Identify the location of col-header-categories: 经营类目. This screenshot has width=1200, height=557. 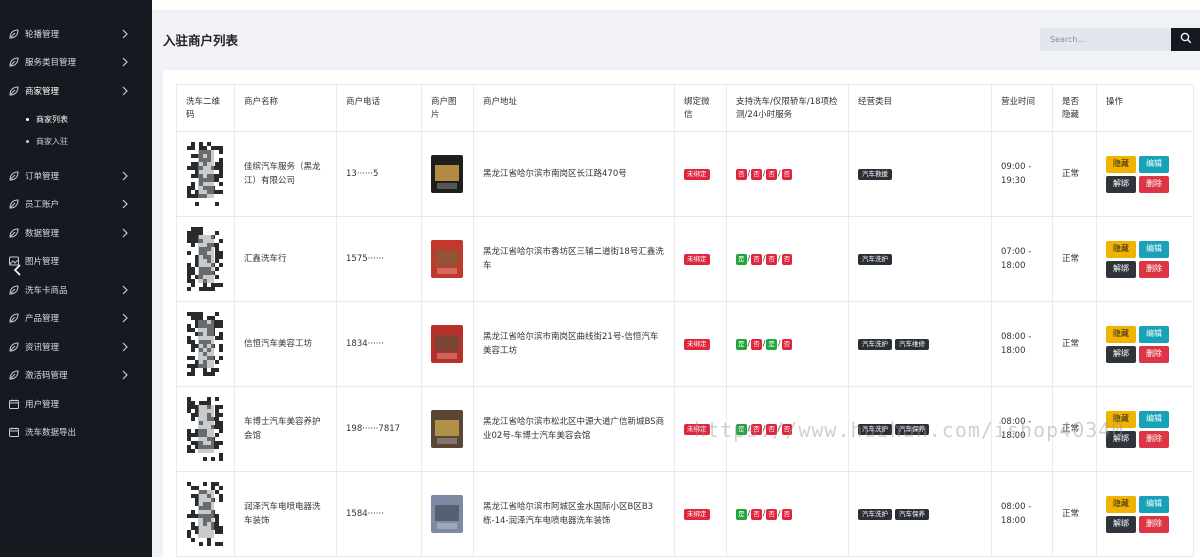
(920, 108).